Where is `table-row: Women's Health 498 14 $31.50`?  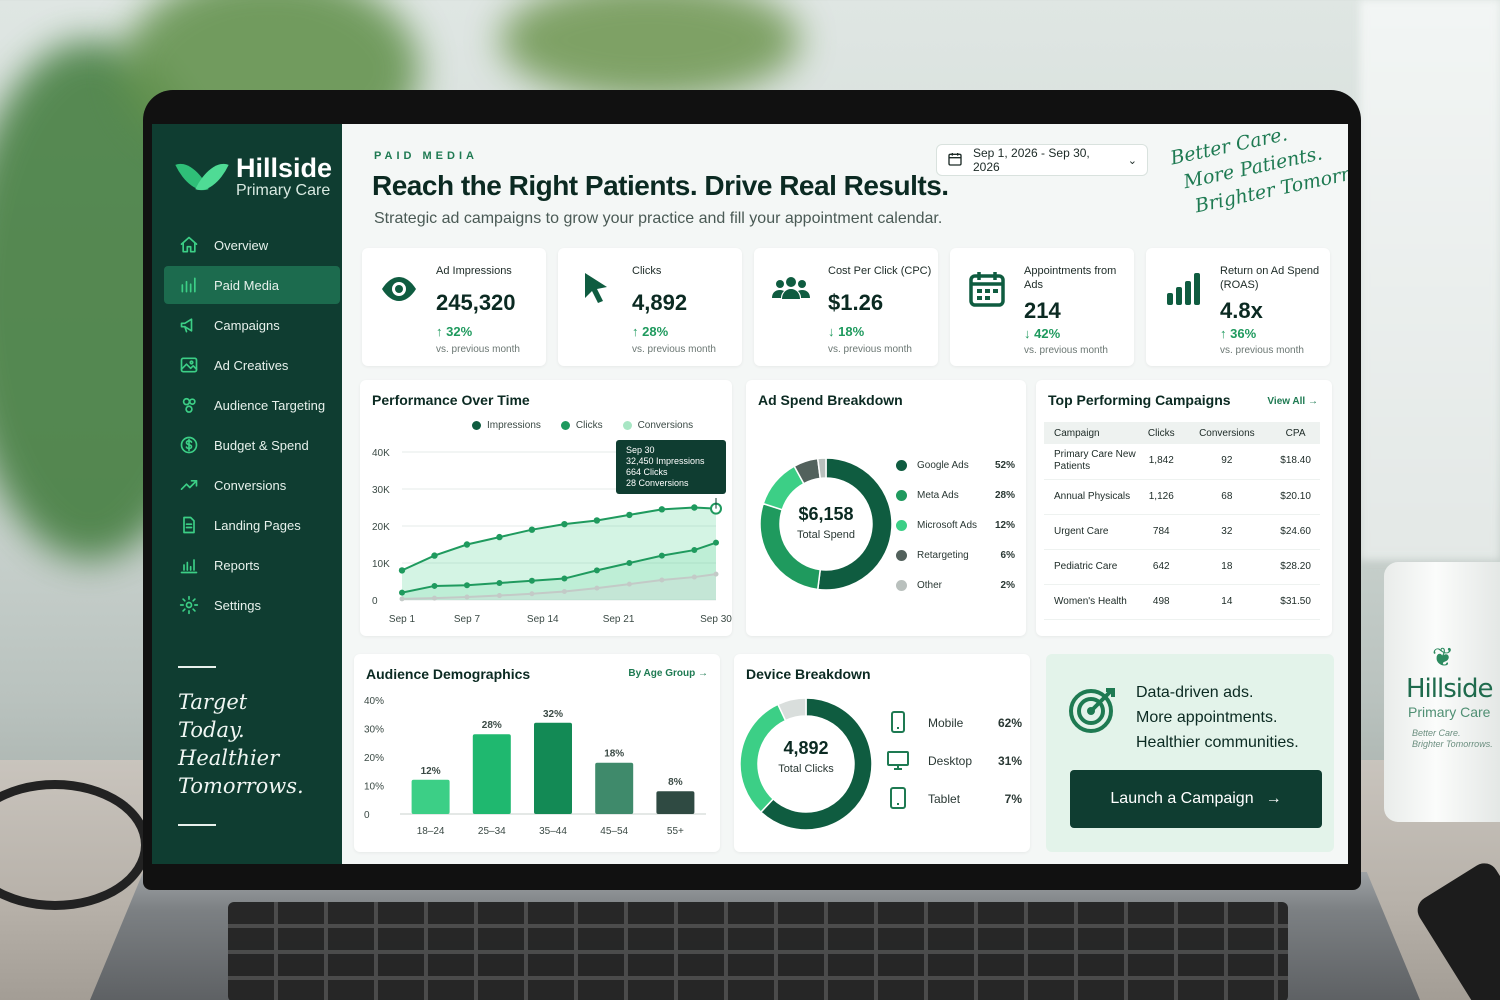
table-row: Women's Health 498 14 $31.50 is located at coordinates (1182, 602).